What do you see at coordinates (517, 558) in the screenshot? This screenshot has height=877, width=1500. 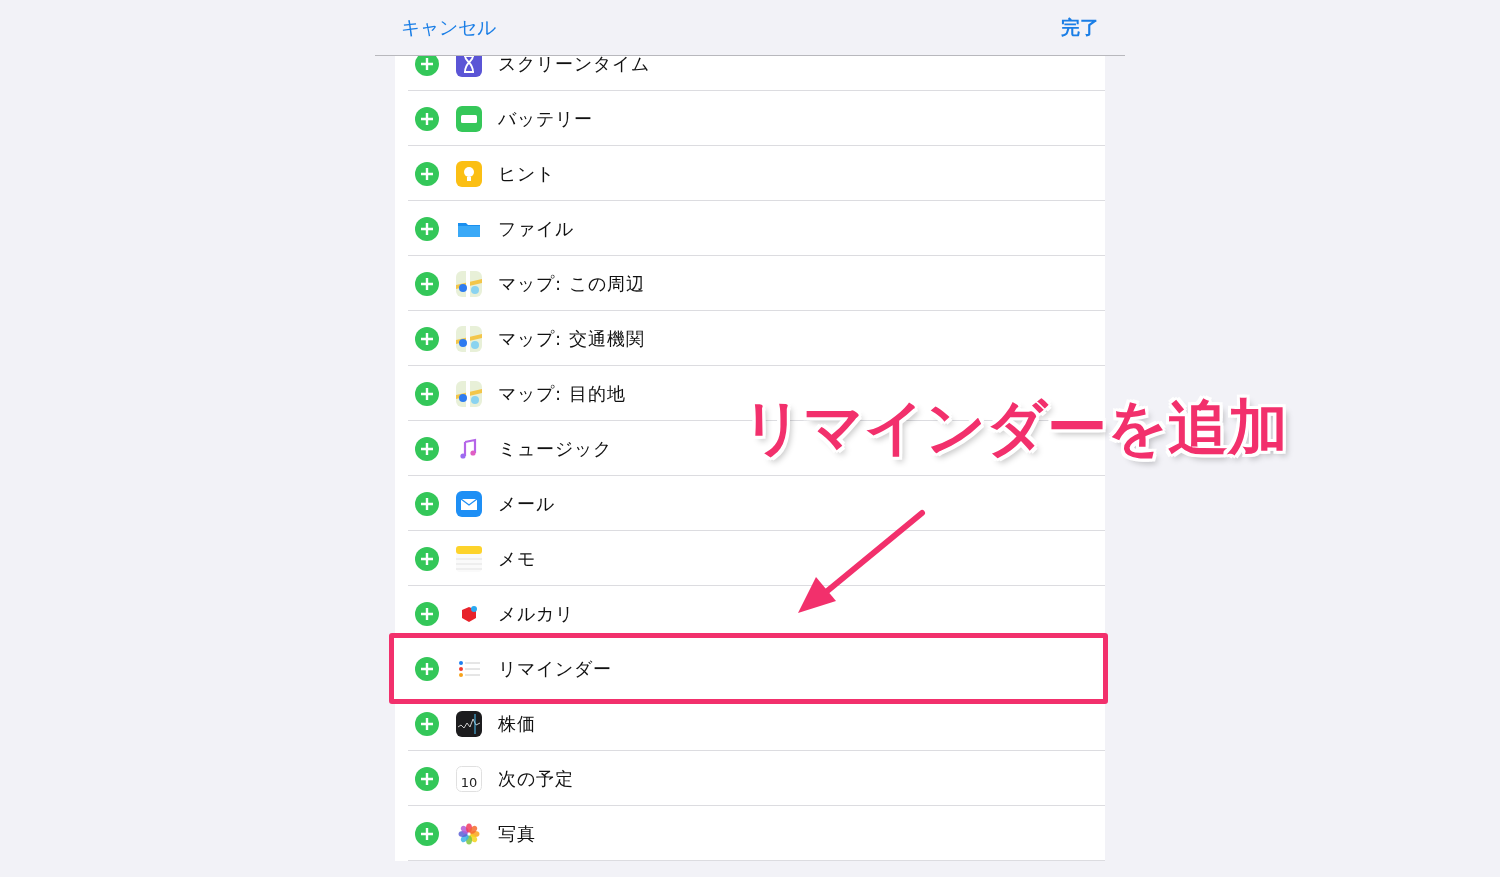 I see `item-label: メモ` at bounding box center [517, 558].